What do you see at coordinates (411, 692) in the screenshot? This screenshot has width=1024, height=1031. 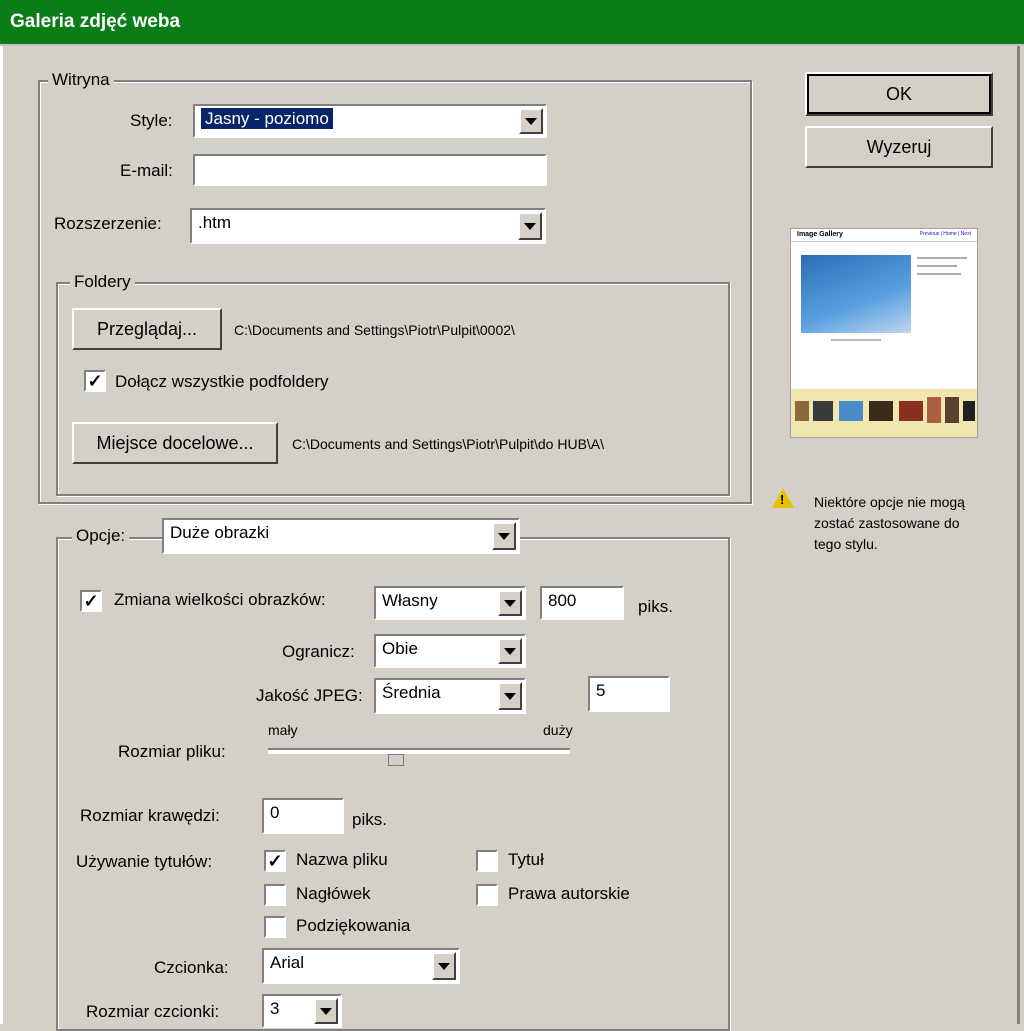 I see `jpeg-quality-value: Średnia` at bounding box center [411, 692].